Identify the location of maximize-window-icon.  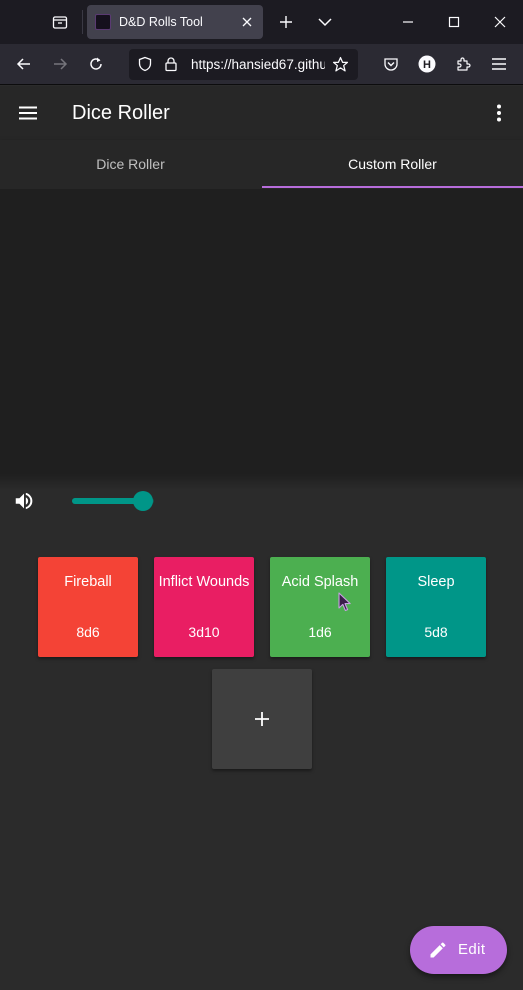
(454, 22).